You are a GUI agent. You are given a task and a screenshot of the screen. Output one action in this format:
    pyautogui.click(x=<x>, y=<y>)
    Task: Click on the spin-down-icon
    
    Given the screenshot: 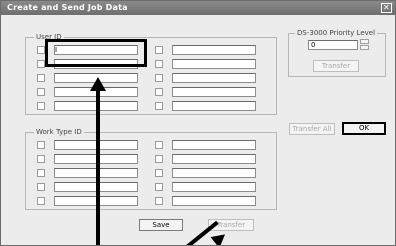 What is the action you would take?
    pyautogui.click(x=364, y=47)
    